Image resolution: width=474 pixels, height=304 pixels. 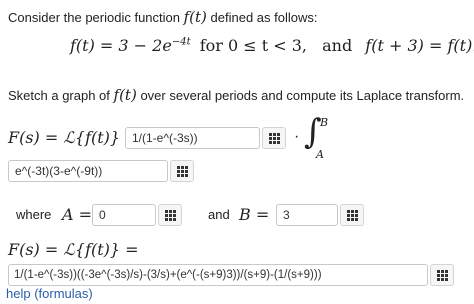 I want to click on where-label: where, so click(x=34, y=214).